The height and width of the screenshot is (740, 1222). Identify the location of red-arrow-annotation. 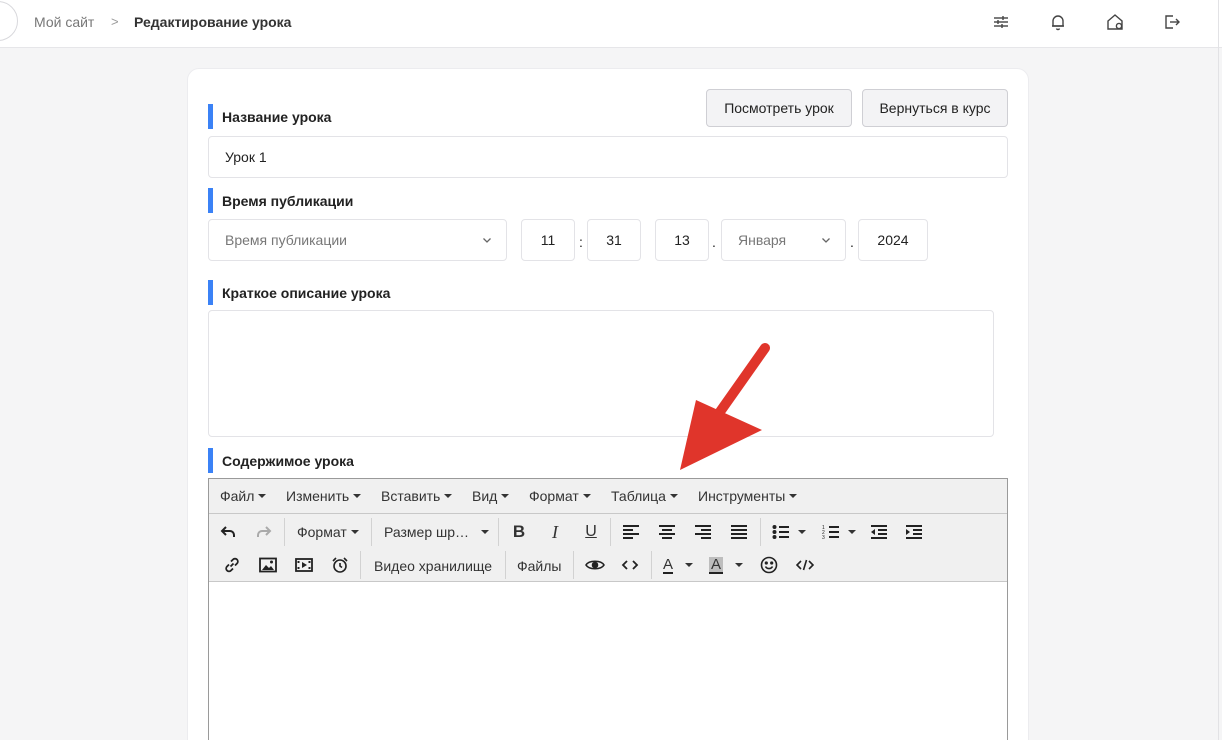
(725, 406).